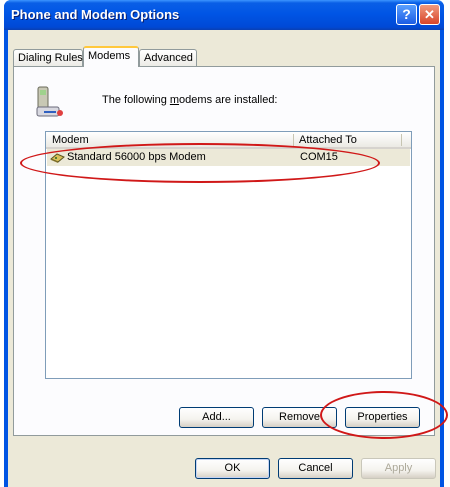 This screenshot has height=487, width=450. I want to click on modem-name-cell: Standard 56000 bps Modem, so click(136, 157).